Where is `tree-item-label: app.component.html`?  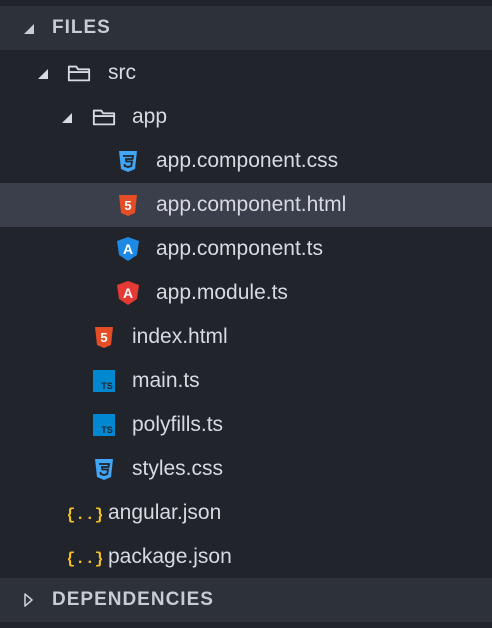
tree-item-label: app.component.html is located at coordinates (251, 204).